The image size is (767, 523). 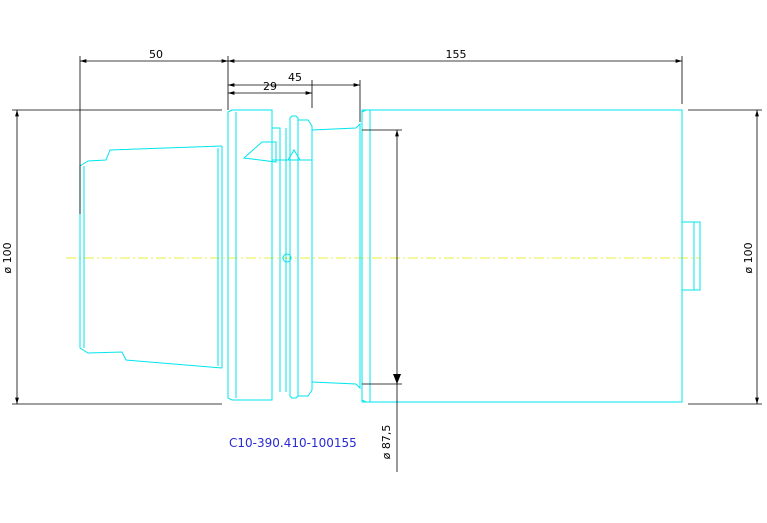 What do you see at coordinates (386, 442) in the screenshot?
I see `dim-label-diameter-bore: ø 87,5` at bounding box center [386, 442].